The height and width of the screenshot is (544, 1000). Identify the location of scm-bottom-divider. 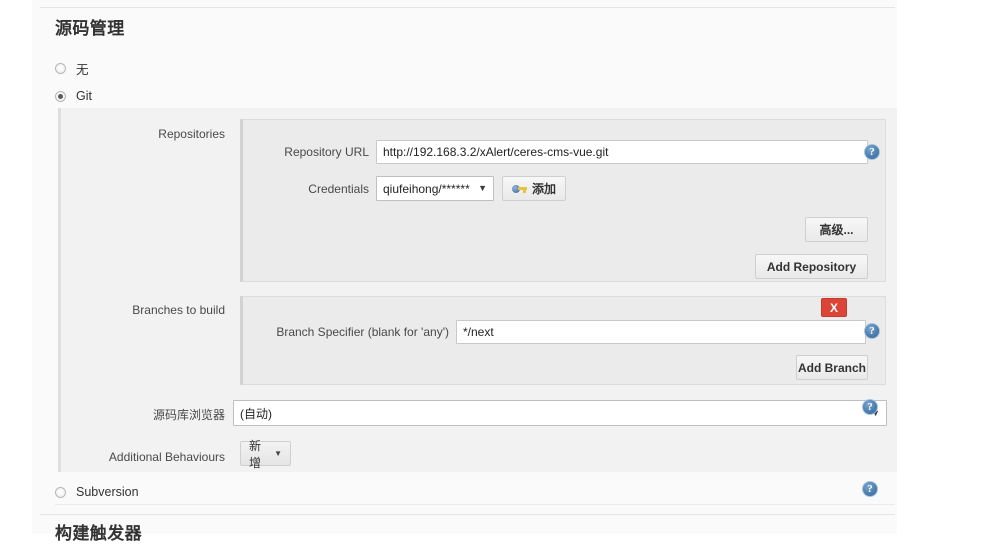
(475, 504).